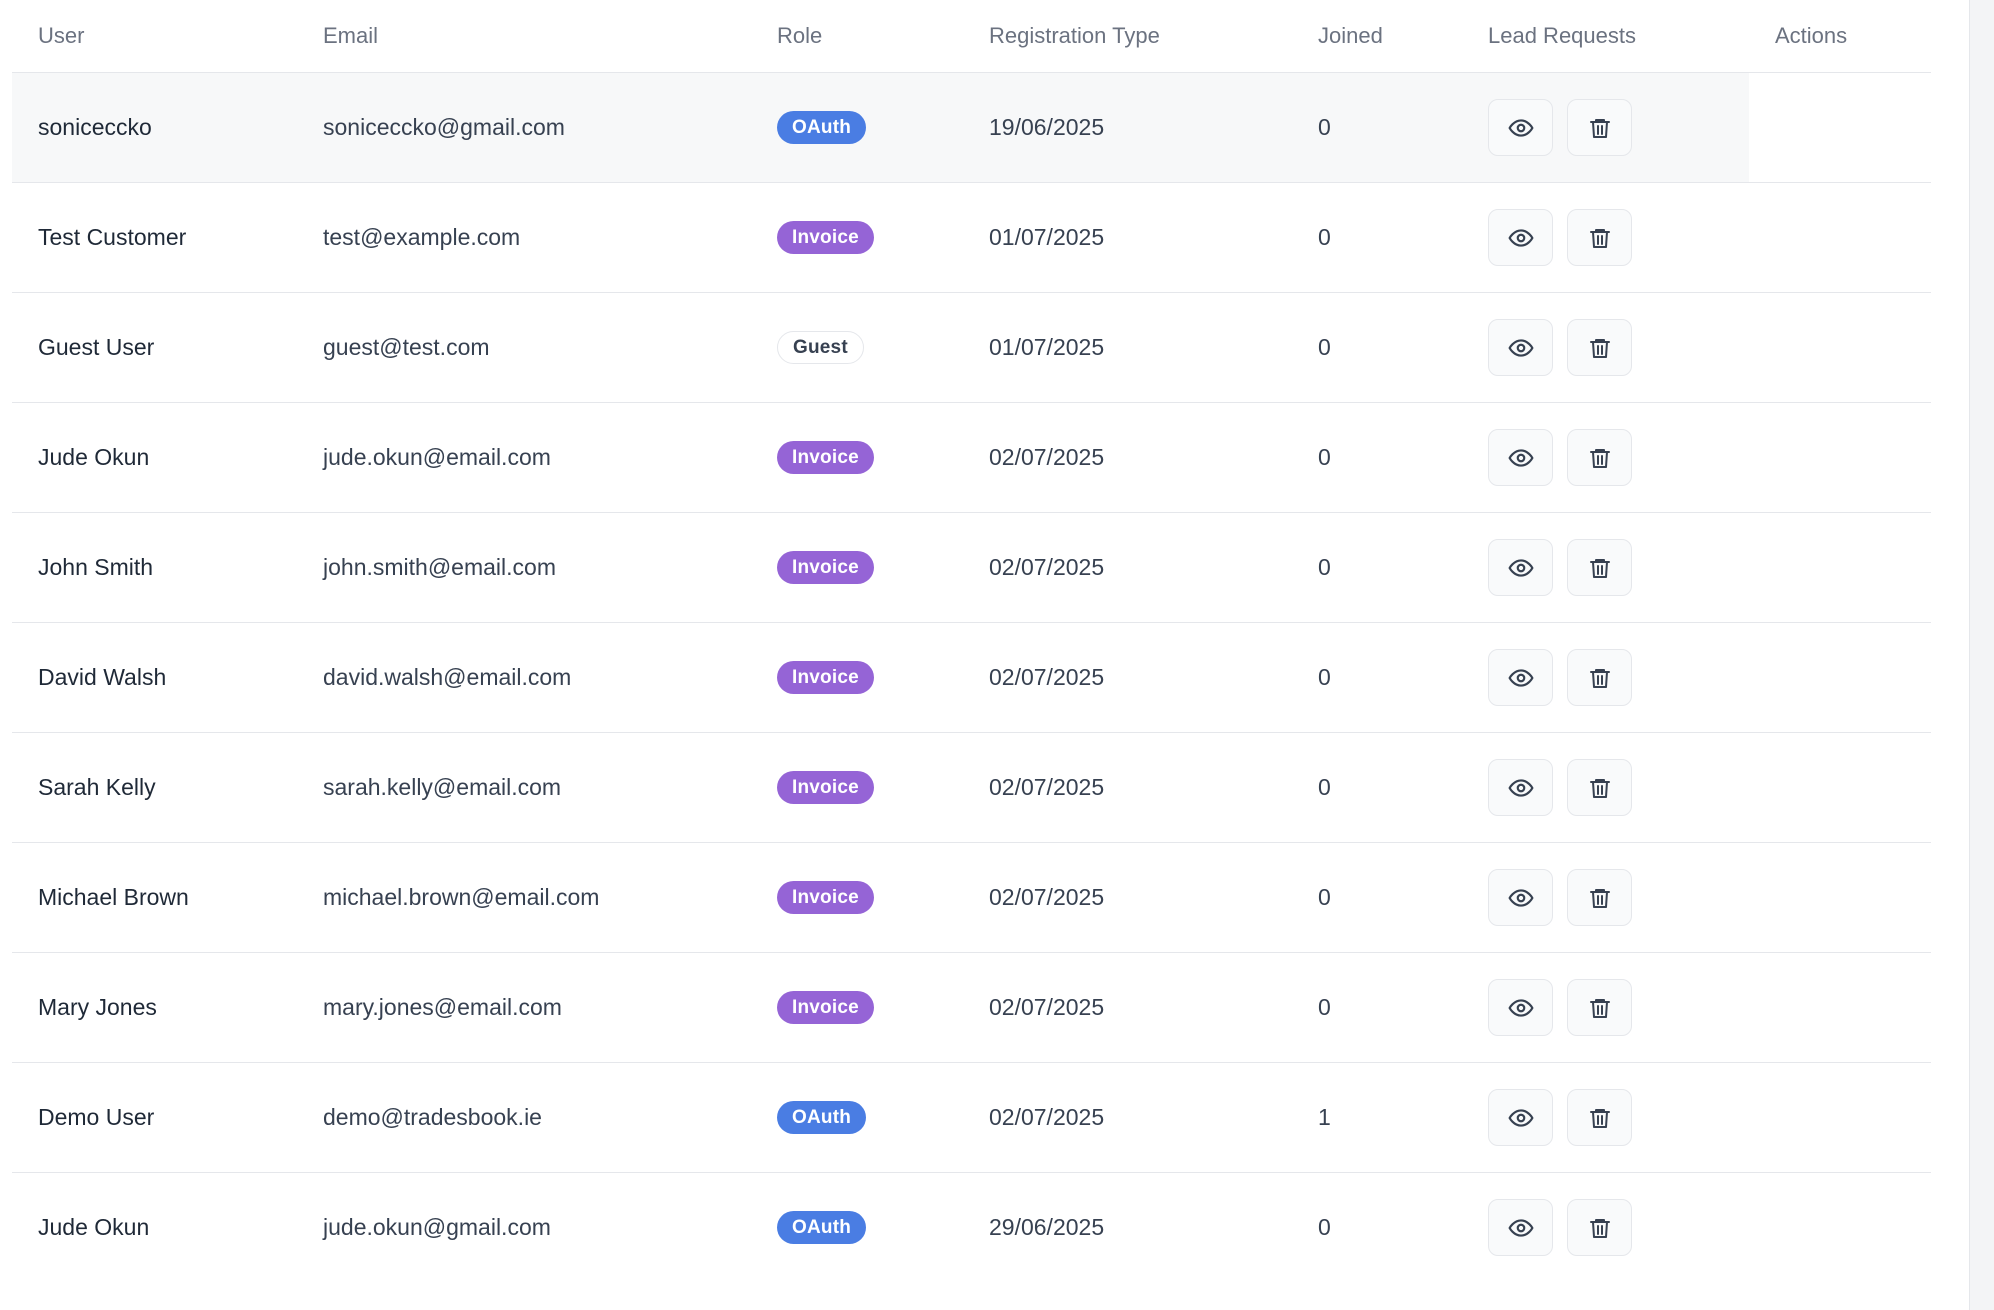  What do you see at coordinates (524, 1117) in the screenshot?
I see `user-email: demo@tradesbook.ie` at bounding box center [524, 1117].